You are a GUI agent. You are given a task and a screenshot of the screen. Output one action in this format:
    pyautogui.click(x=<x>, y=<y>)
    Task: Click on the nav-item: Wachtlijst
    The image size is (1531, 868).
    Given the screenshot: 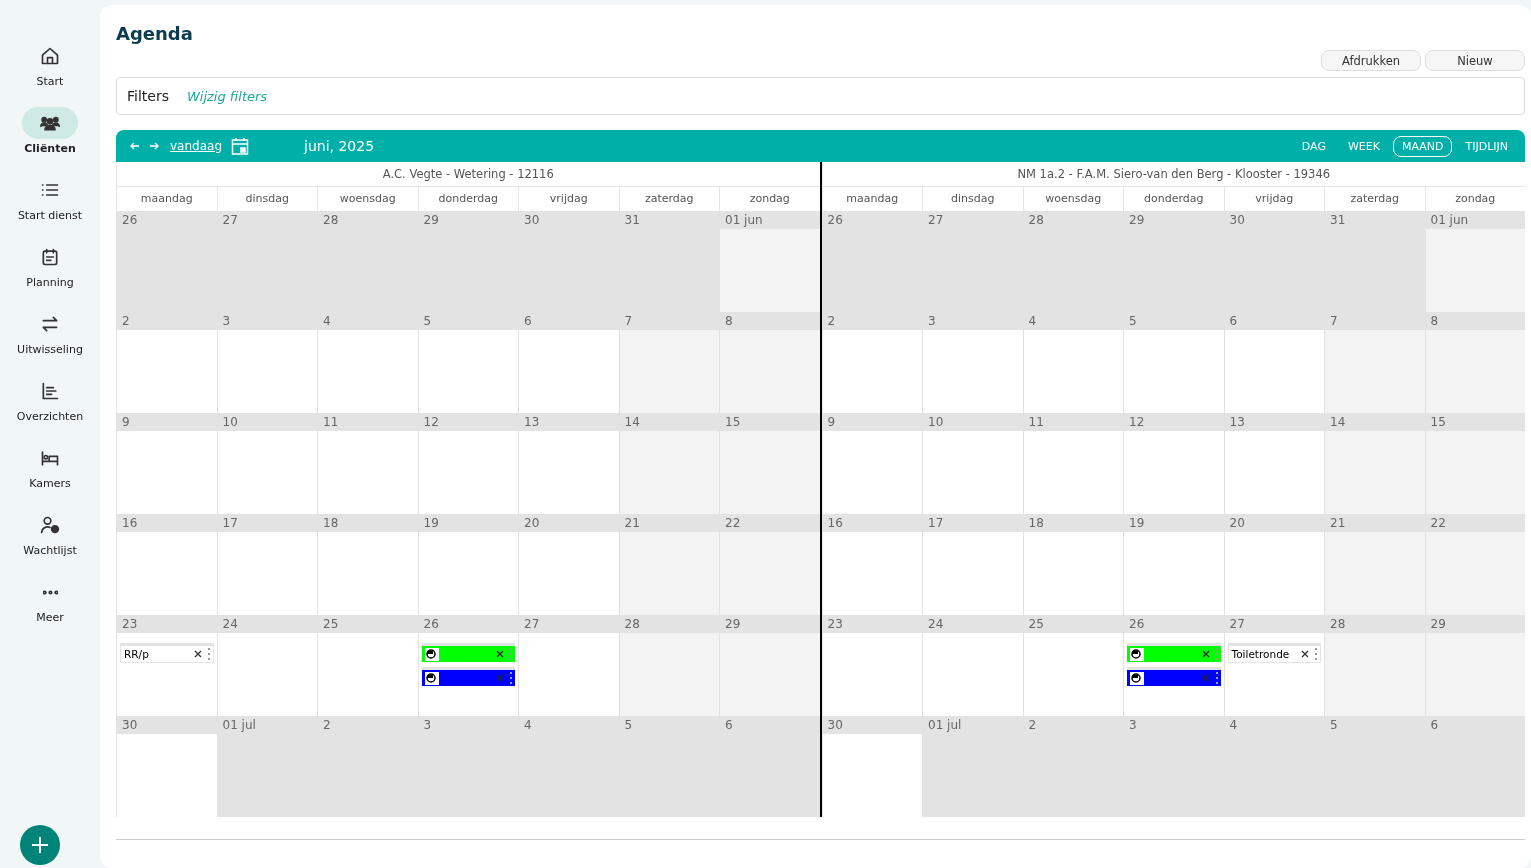 What is the action you would take?
    pyautogui.click(x=50, y=542)
    